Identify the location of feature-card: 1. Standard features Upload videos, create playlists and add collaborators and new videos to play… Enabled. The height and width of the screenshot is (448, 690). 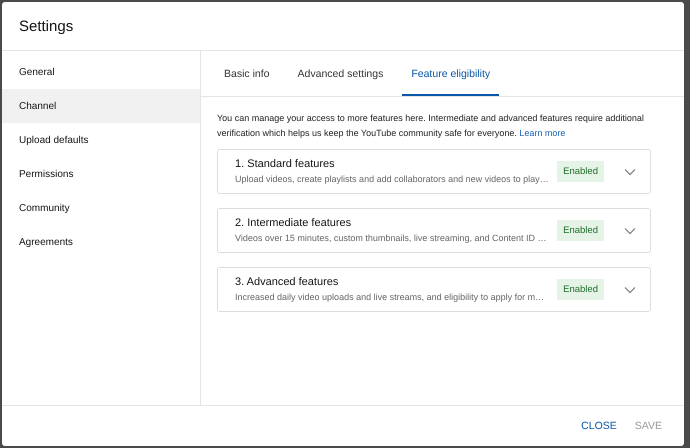
(434, 171).